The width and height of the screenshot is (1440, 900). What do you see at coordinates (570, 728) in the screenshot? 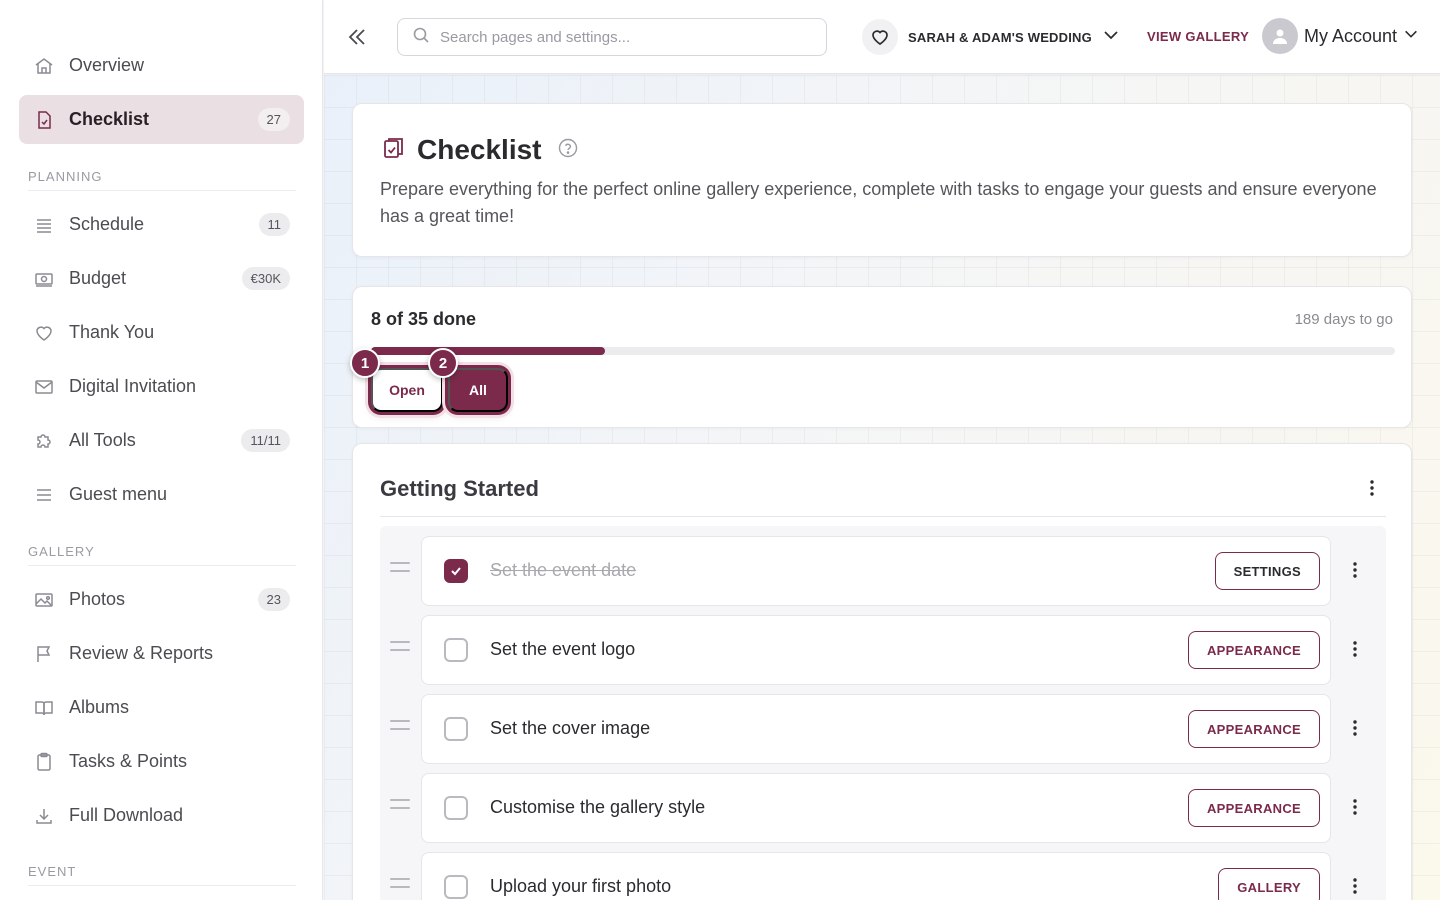
I see `task-label: Set the cover image` at bounding box center [570, 728].